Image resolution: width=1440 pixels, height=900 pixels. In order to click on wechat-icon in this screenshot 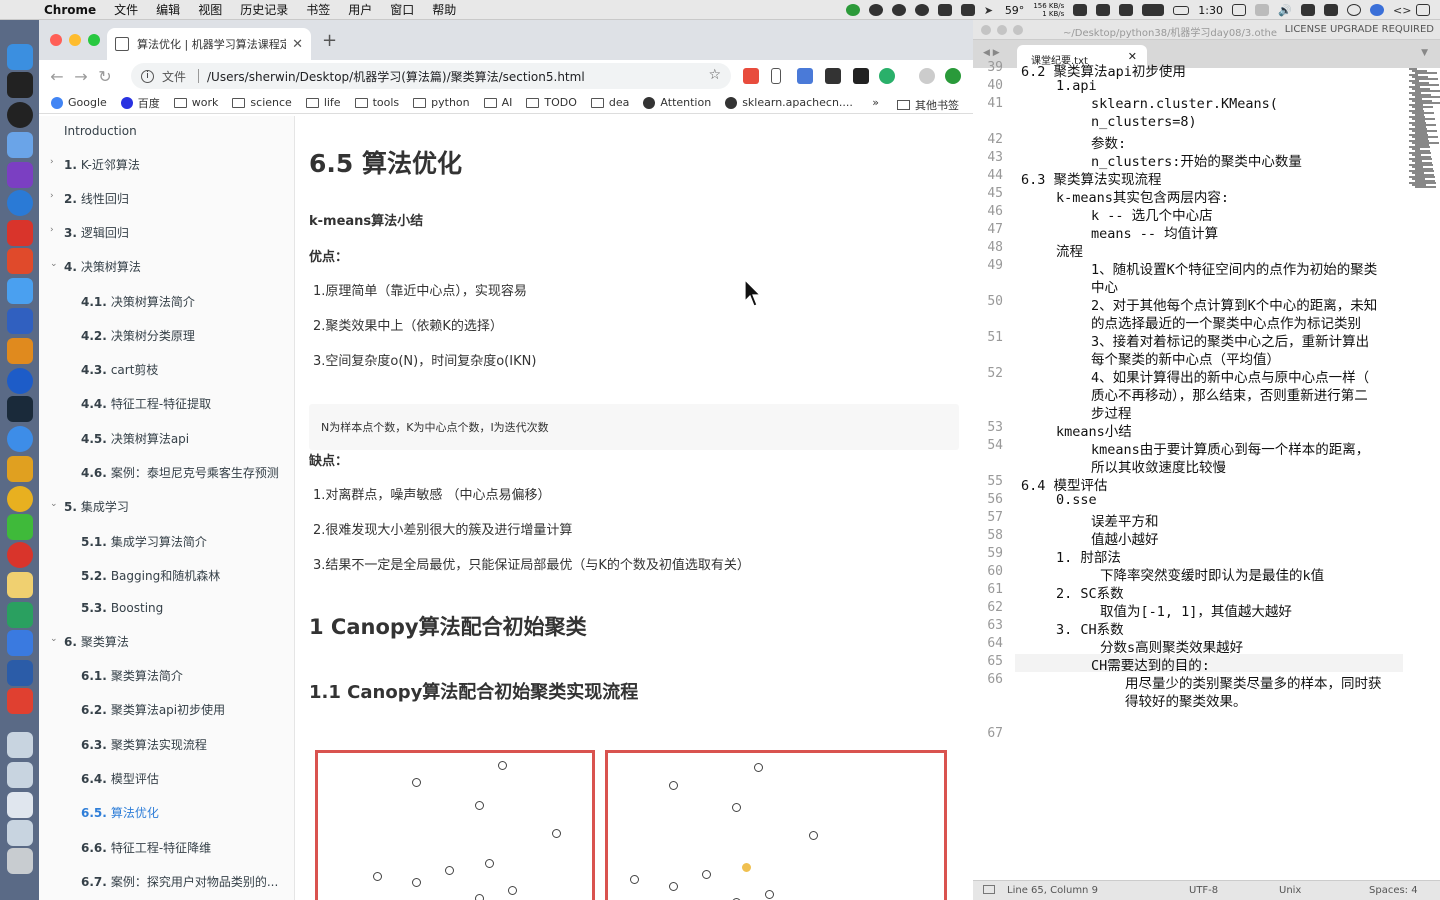, I will do `click(20, 527)`.